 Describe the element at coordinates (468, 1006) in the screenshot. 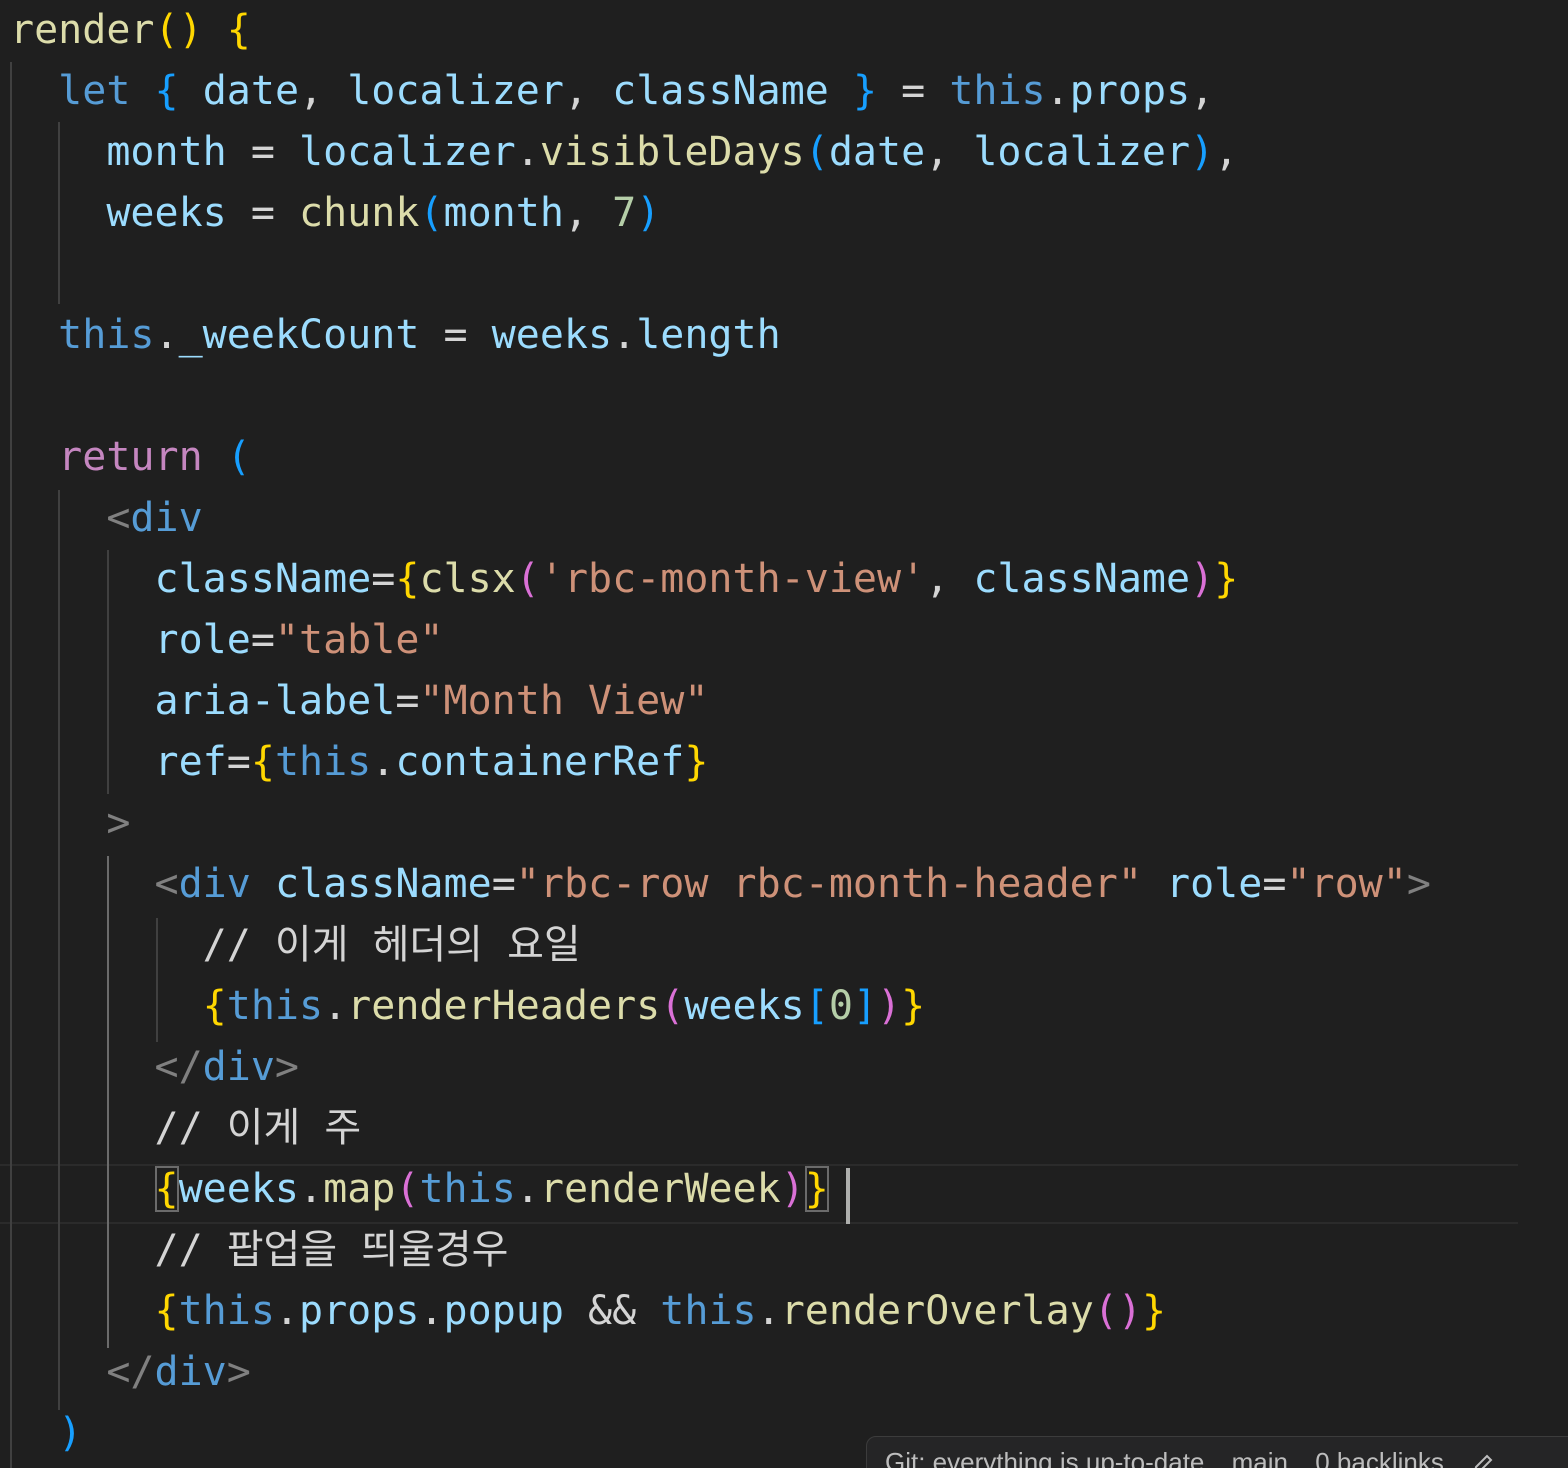

I see `code-line: {this.renderHeaders(weeks[0])}` at that location.